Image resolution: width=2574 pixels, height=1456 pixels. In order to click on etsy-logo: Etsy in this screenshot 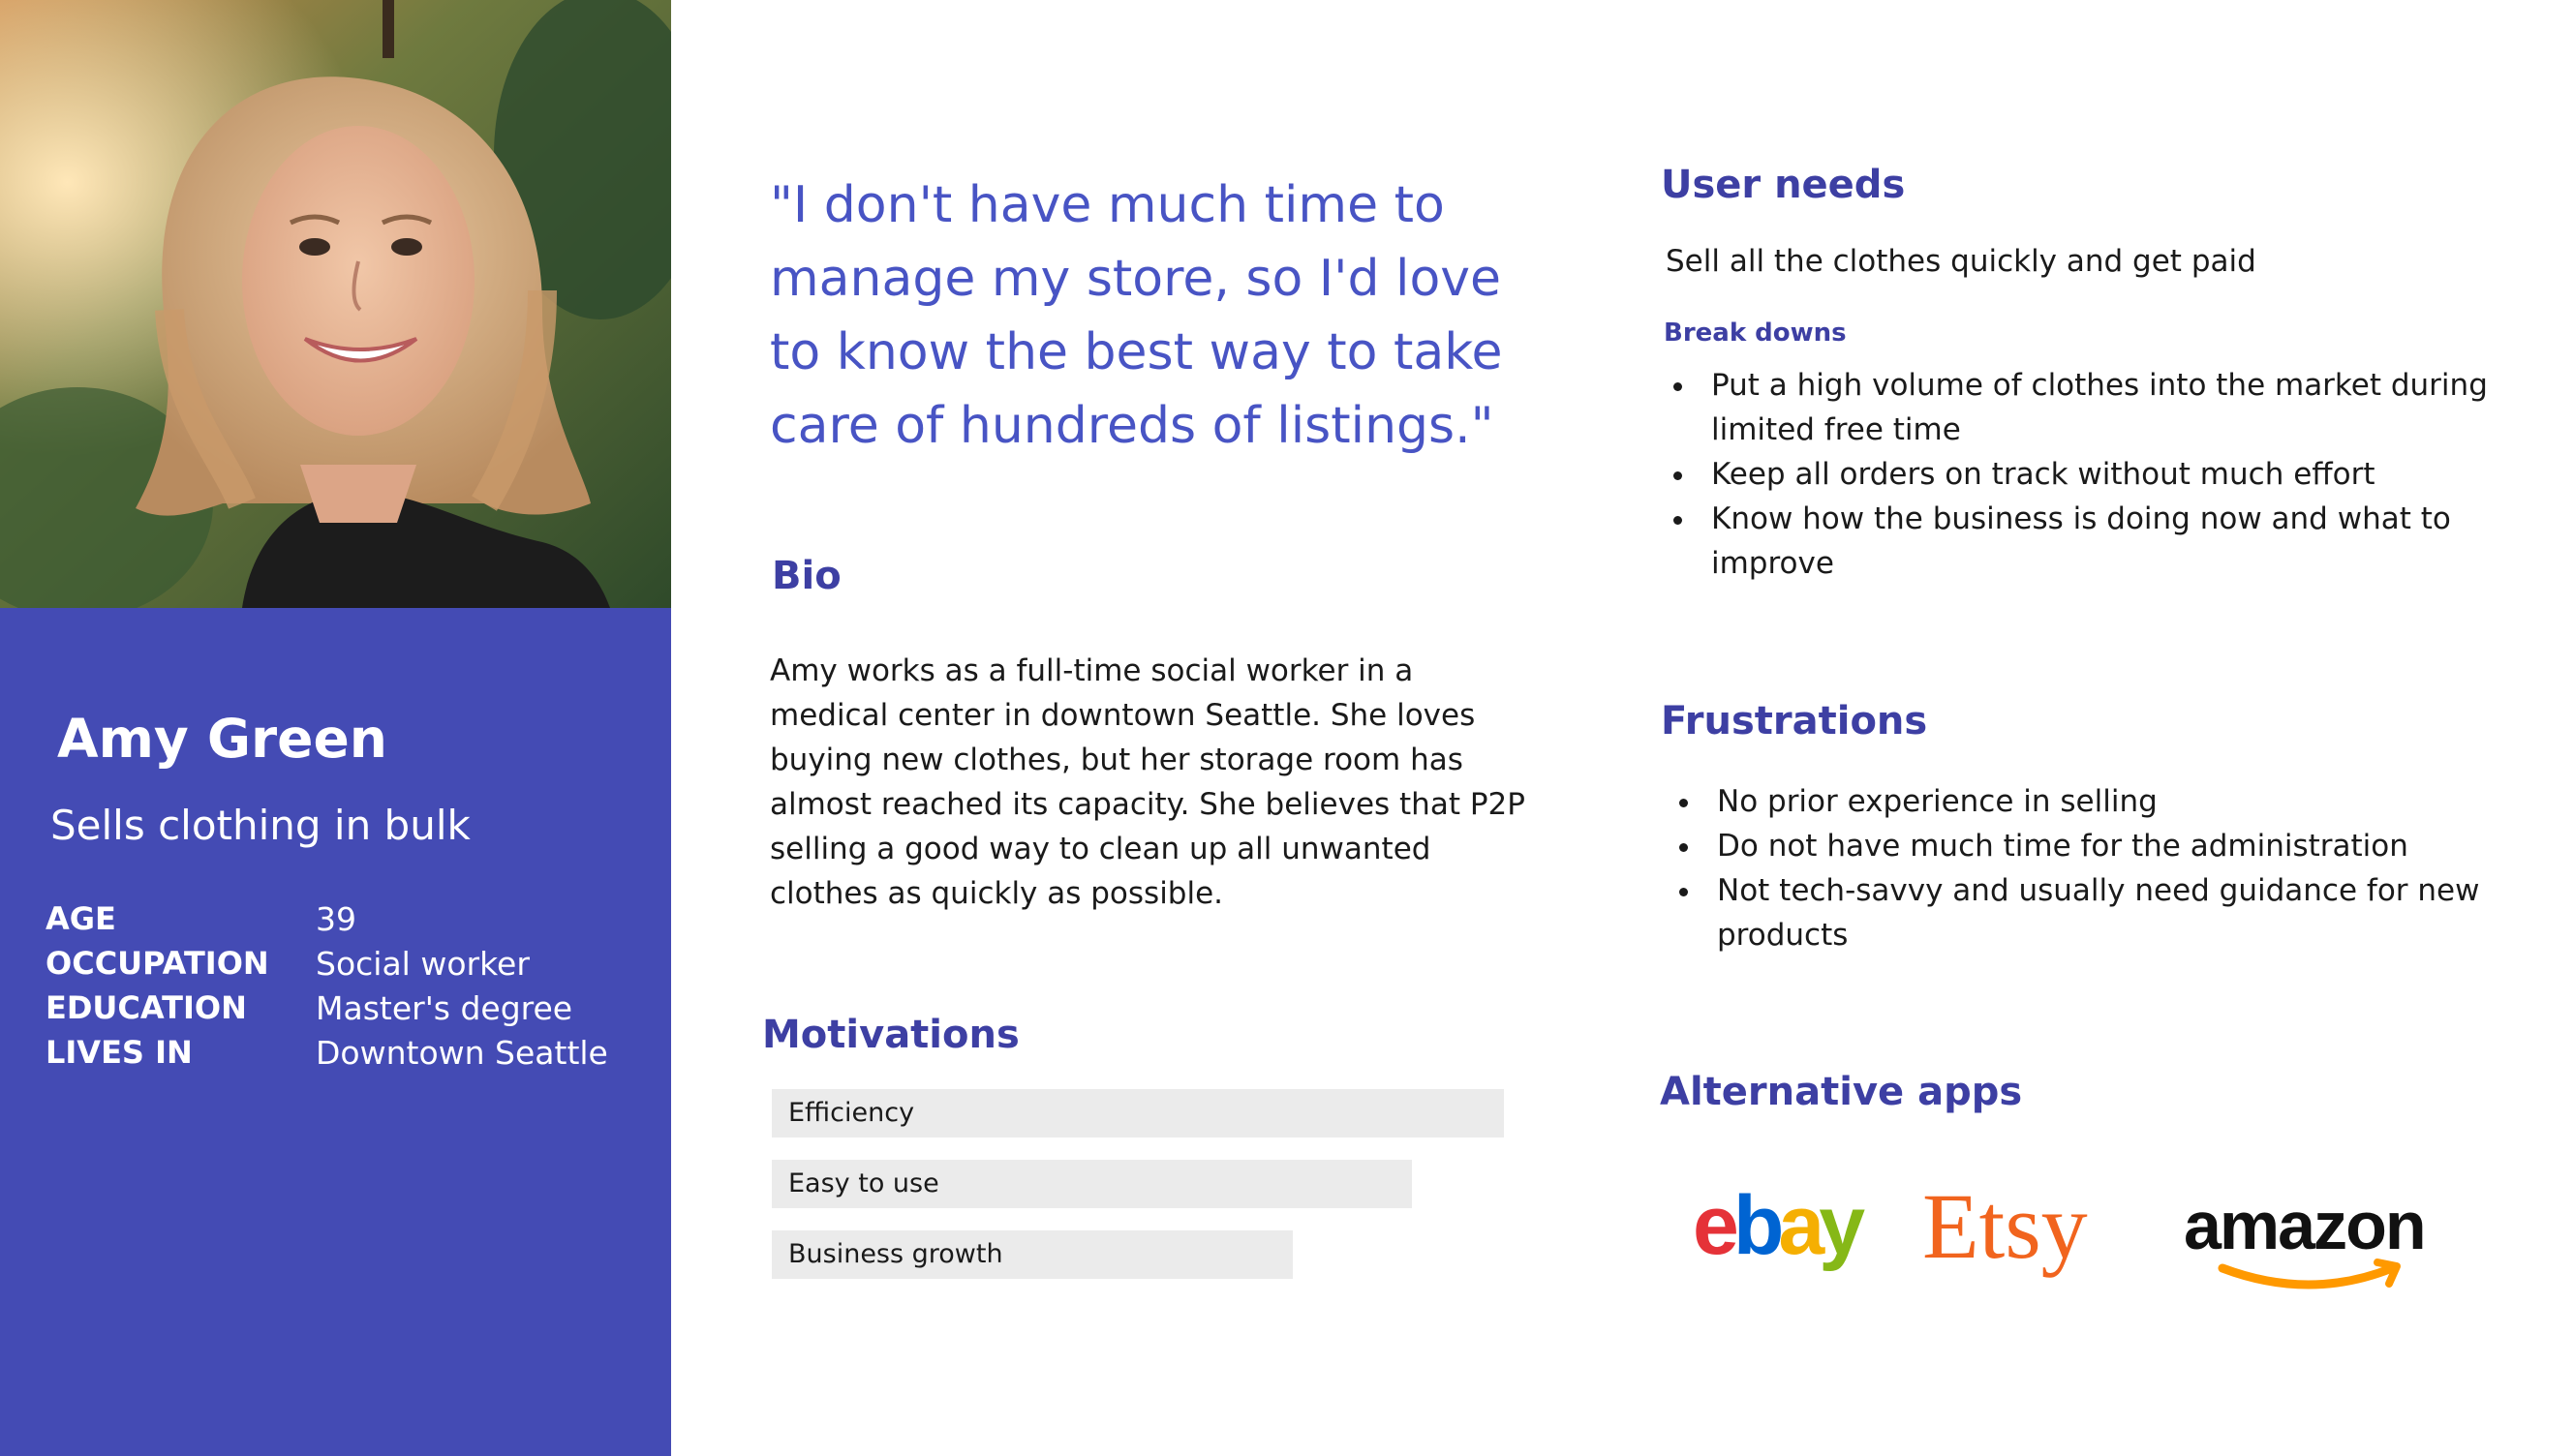, I will do `click(2014, 1237)`.